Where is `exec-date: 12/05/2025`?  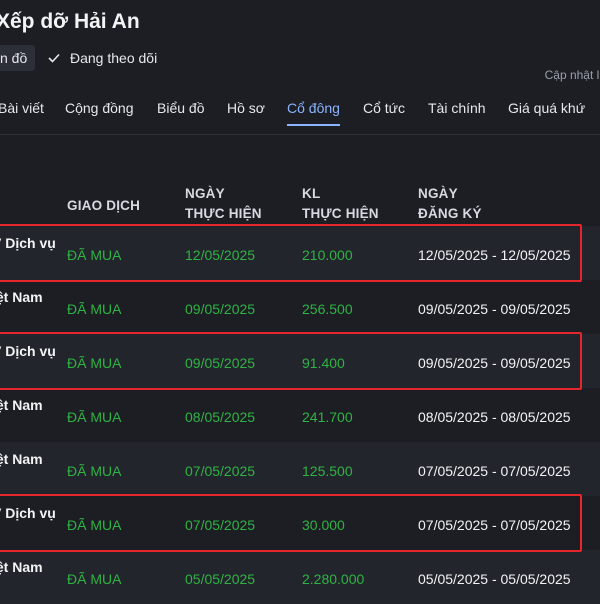 exec-date: 12/05/2025 is located at coordinates (220, 255).